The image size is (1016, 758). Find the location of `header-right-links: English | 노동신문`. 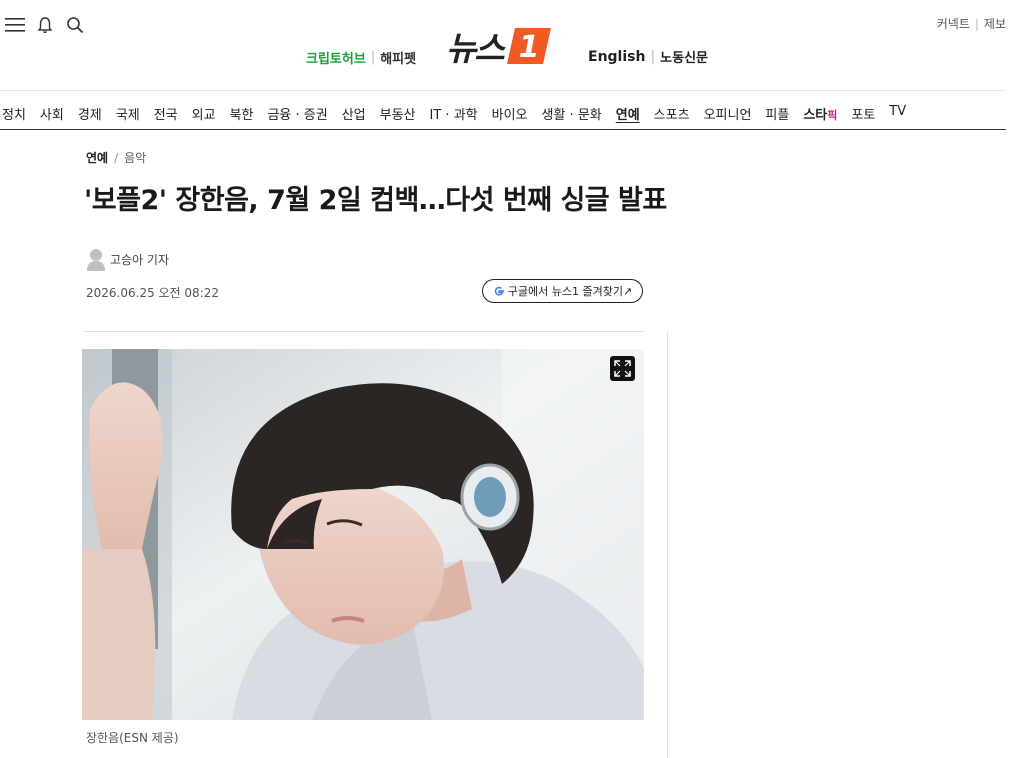

header-right-links: English | 노동신문 is located at coordinates (648, 57).